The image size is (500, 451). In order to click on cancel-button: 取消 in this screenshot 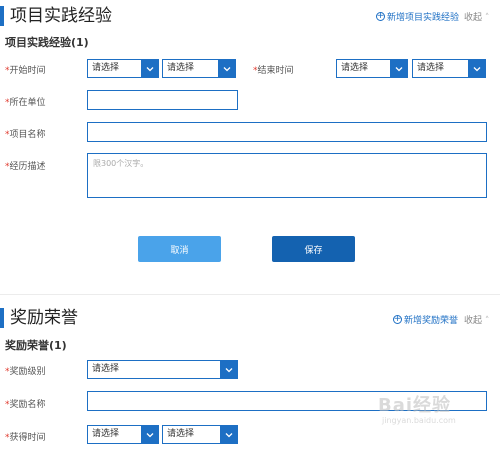, I will do `click(179, 249)`.